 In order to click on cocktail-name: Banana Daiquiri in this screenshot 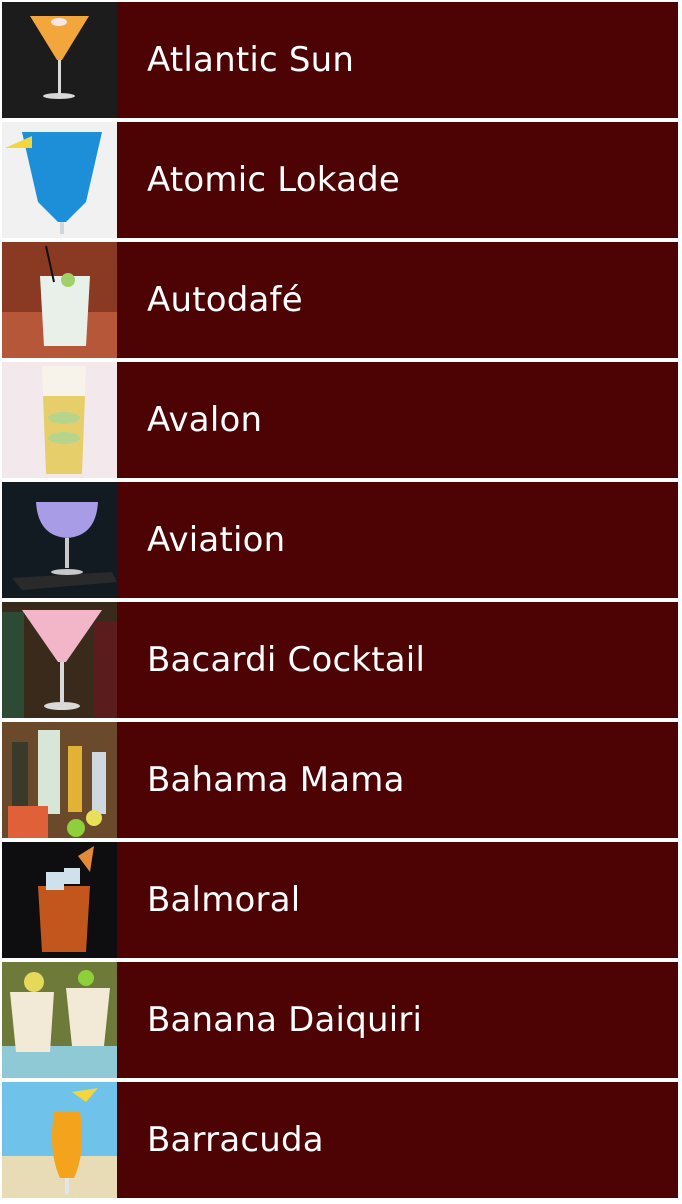, I will do `click(285, 1020)`.